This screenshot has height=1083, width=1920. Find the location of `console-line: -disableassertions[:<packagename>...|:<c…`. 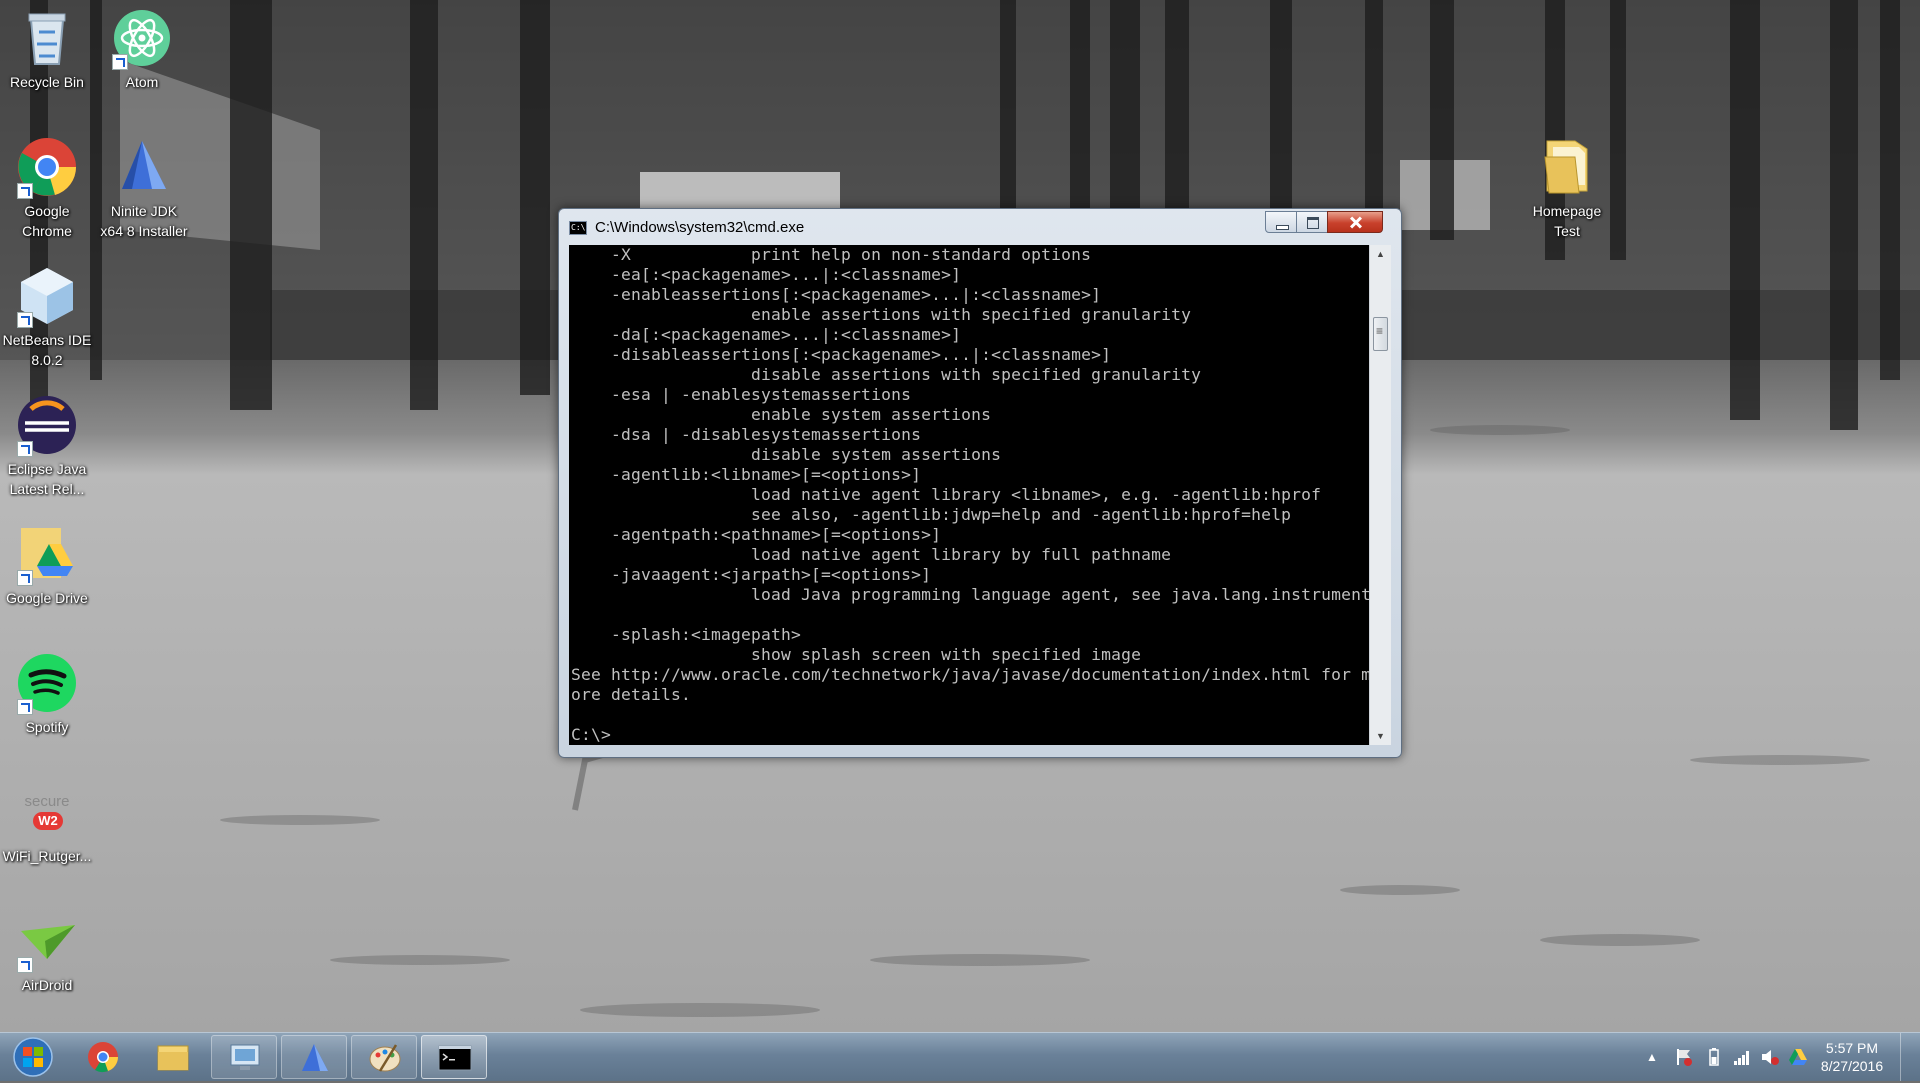

console-line: -disableassertions[:<packagename>...|:<c… is located at coordinates (841, 354).